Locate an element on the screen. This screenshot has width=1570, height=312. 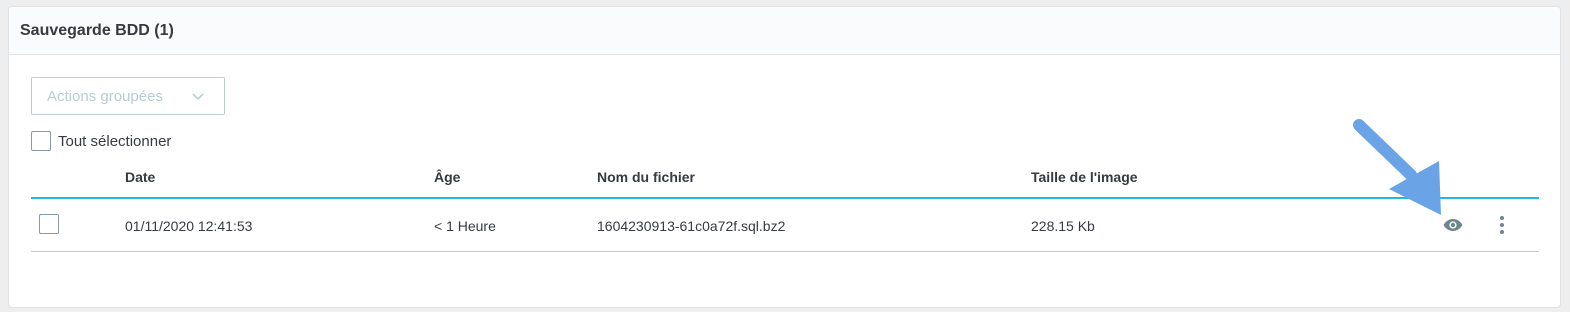
row-checkbox is located at coordinates (49, 224).